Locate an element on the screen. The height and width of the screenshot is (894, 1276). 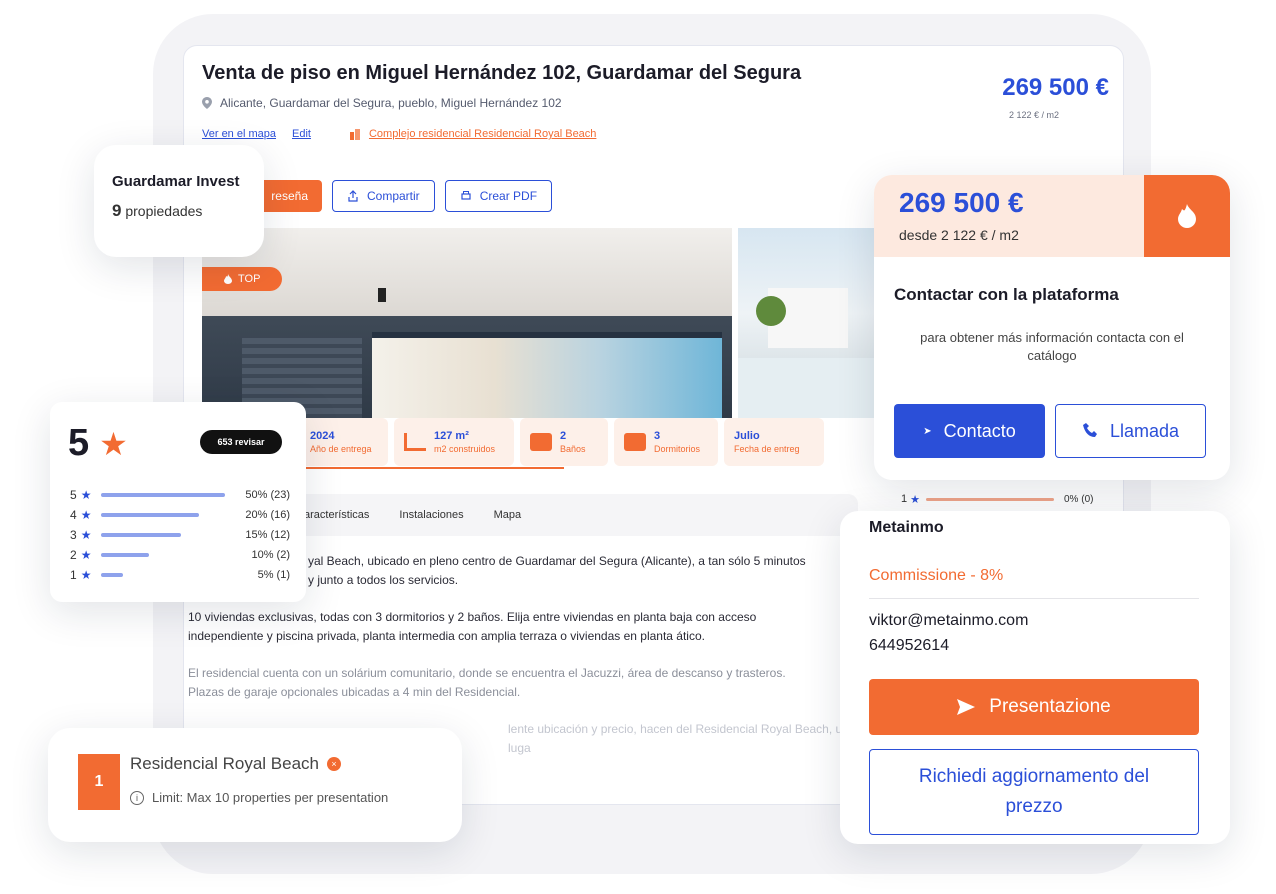
item-number-badge: 1 is located at coordinates (99, 782).